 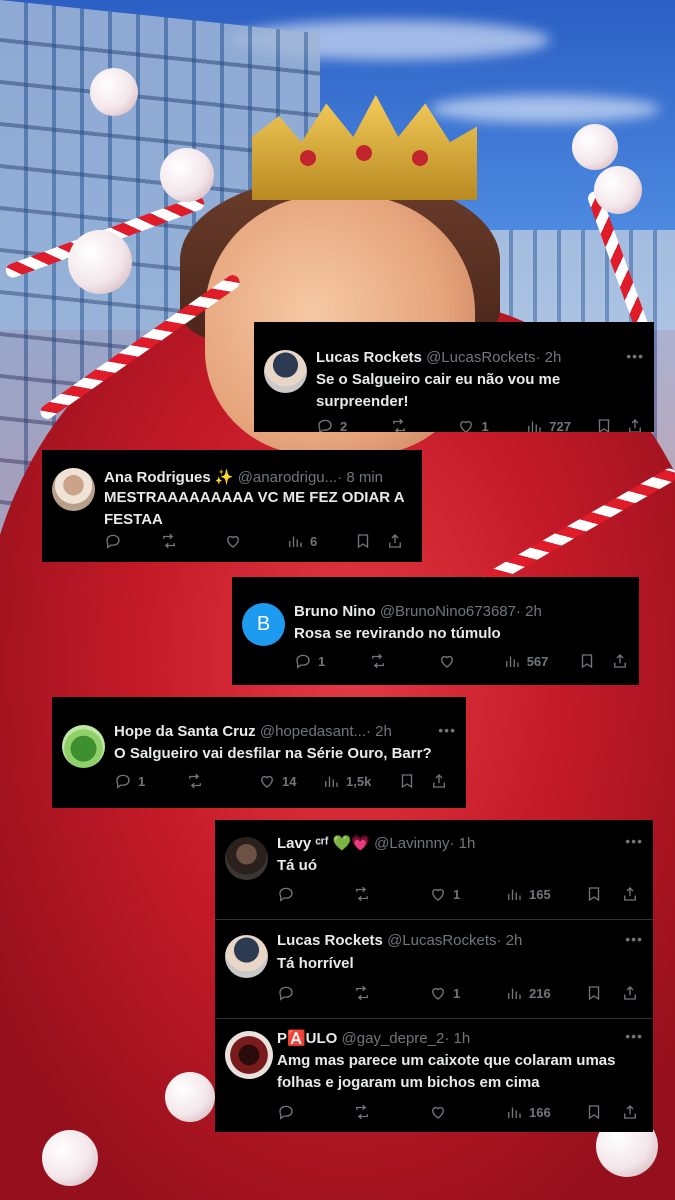 What do you see at coordinates (545, 1112) in the screenshot?
I see `views-button: 166` at bounding box center [545, 1112].